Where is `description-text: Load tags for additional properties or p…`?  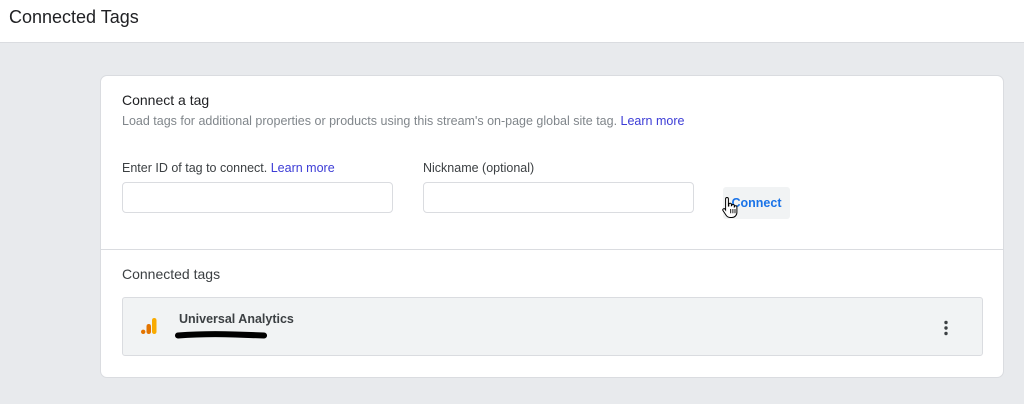
description-text: Load tags for additional properties or p… is located at coordinates (370, 121).